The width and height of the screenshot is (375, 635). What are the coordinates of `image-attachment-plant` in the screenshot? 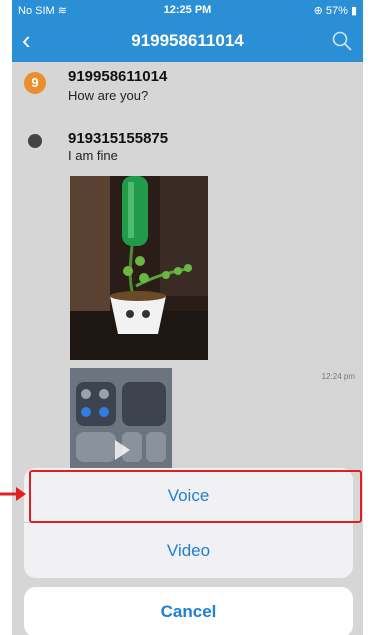 It's located at (139, 268).